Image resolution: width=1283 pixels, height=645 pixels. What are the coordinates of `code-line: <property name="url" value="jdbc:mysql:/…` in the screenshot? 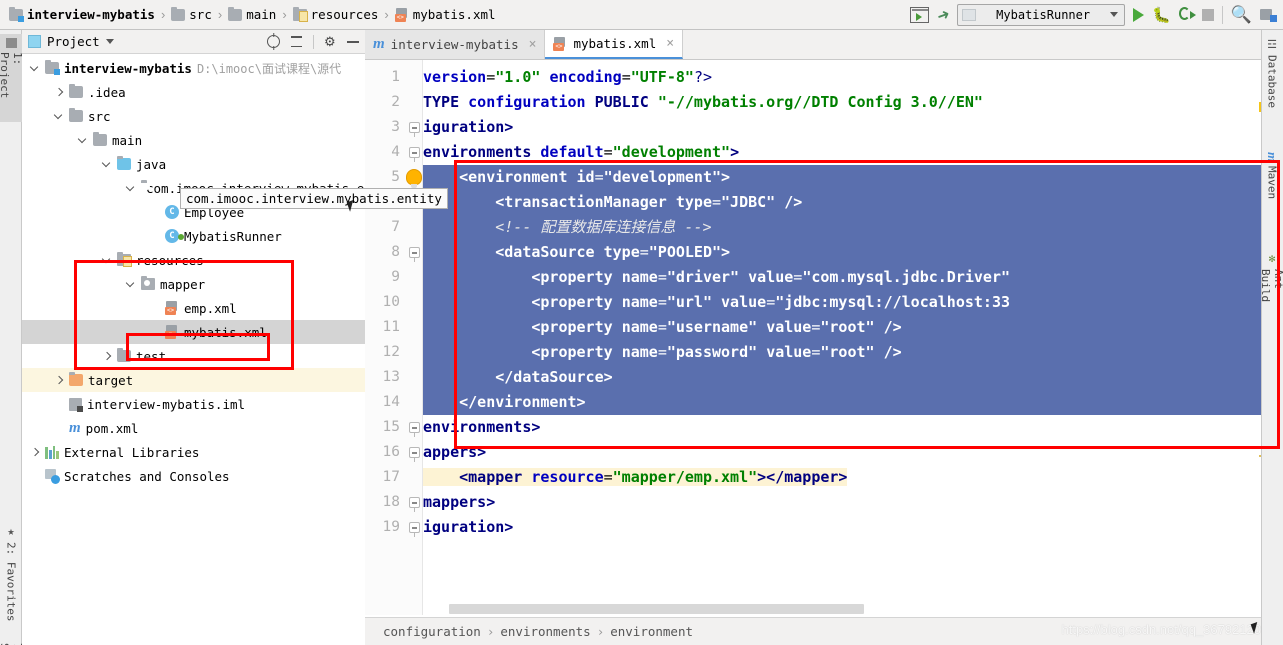 It's located at (853, 302).